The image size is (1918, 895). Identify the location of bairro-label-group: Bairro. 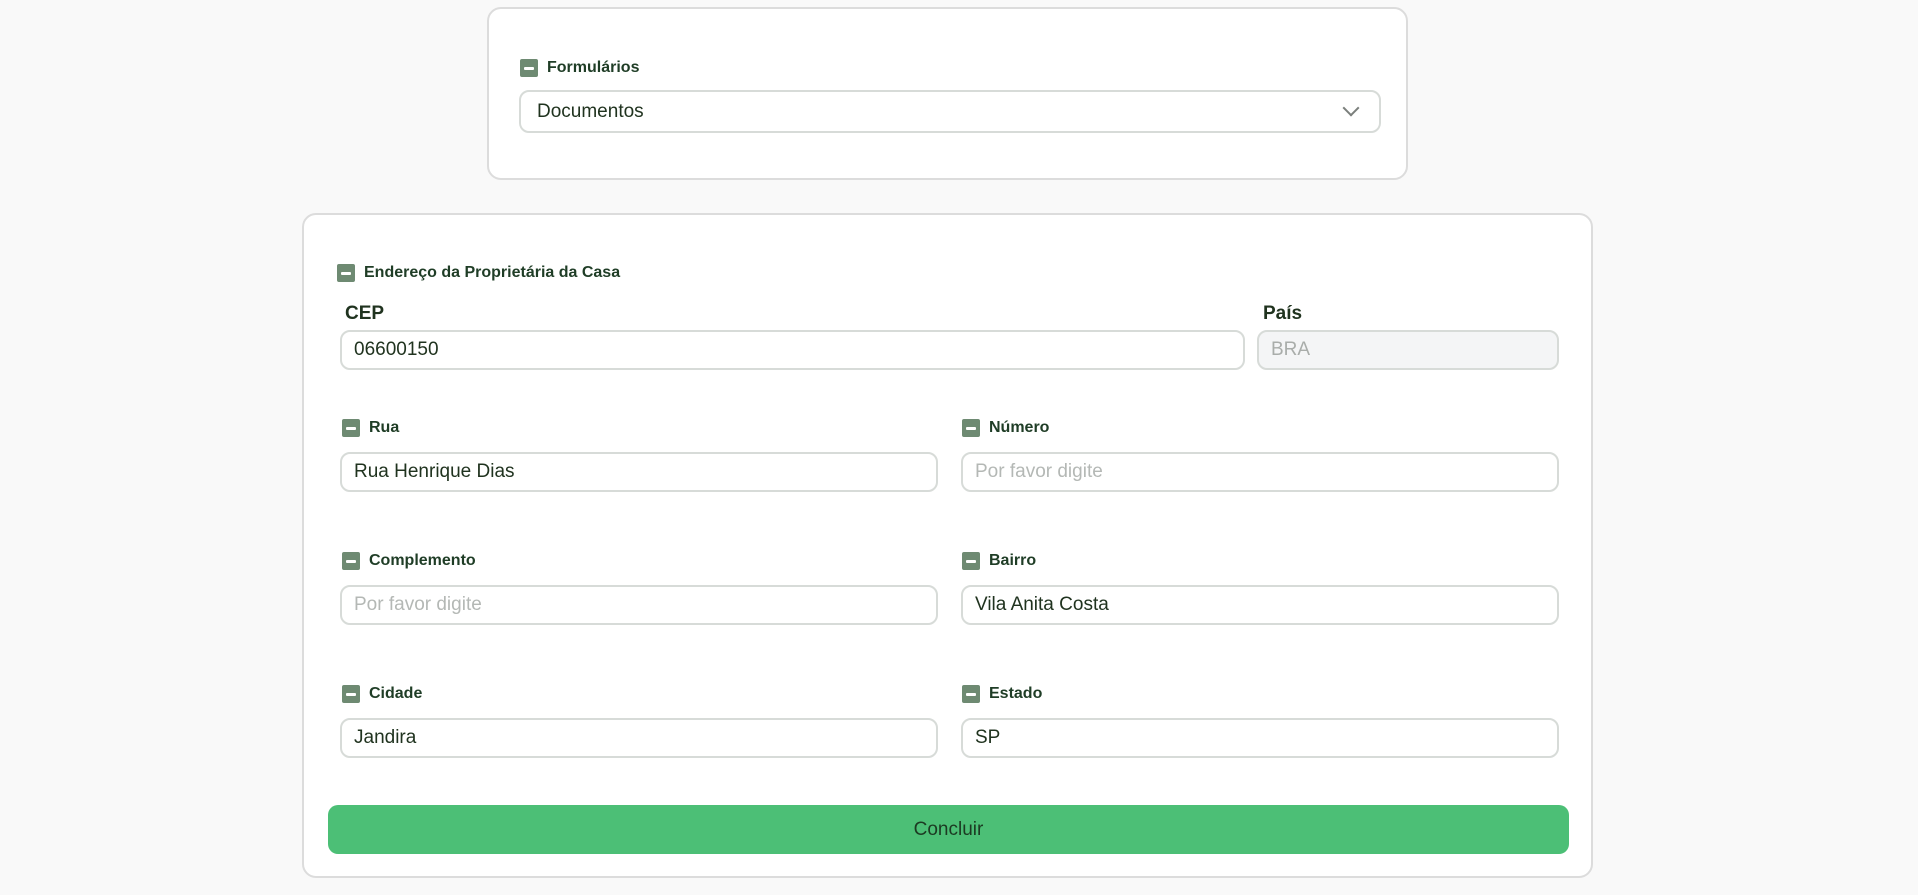
(999, 561).